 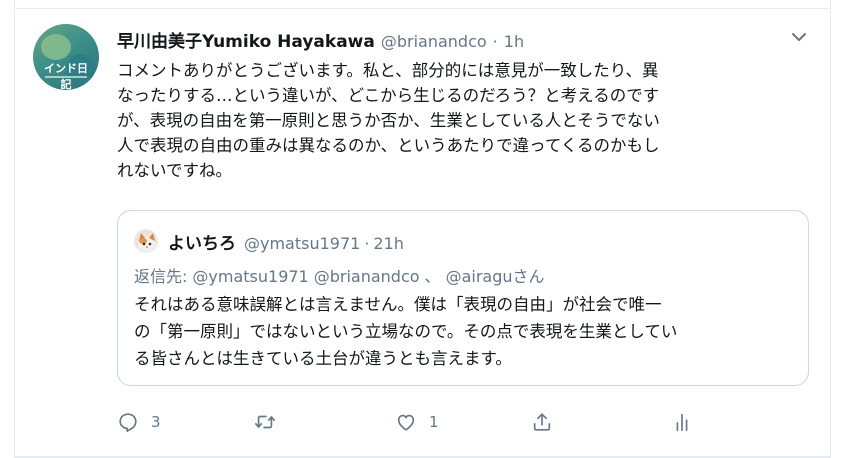 What do you see at coordinates (388, 243) in the screenshot?
I see `quoted-timestamp: 21h` at bounding box center [388, 243].